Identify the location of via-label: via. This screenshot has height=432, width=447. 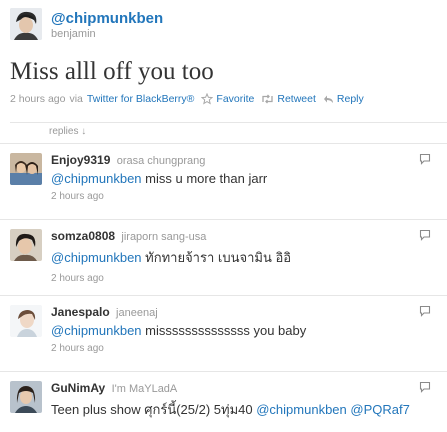
(76, 99).